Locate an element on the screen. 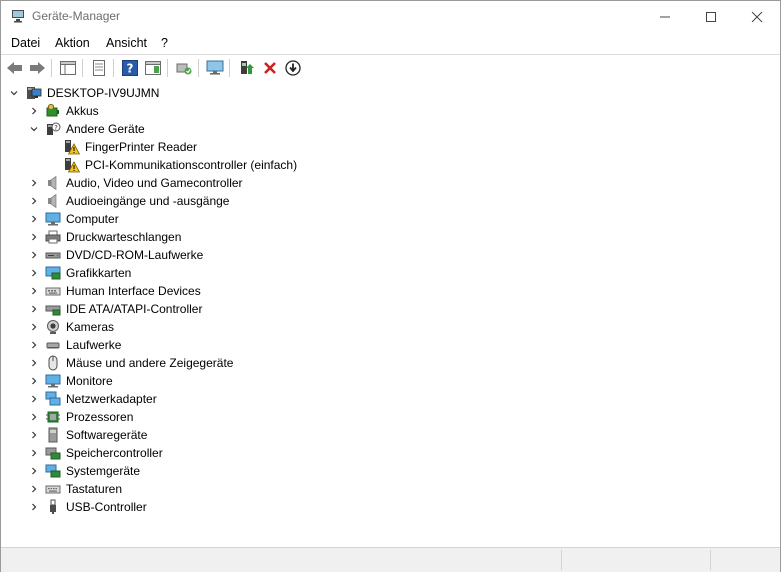 The height and width of the screenshot is (572, 781). tree-item-label: Softwaregeräte is located at coordinates (107, 435).